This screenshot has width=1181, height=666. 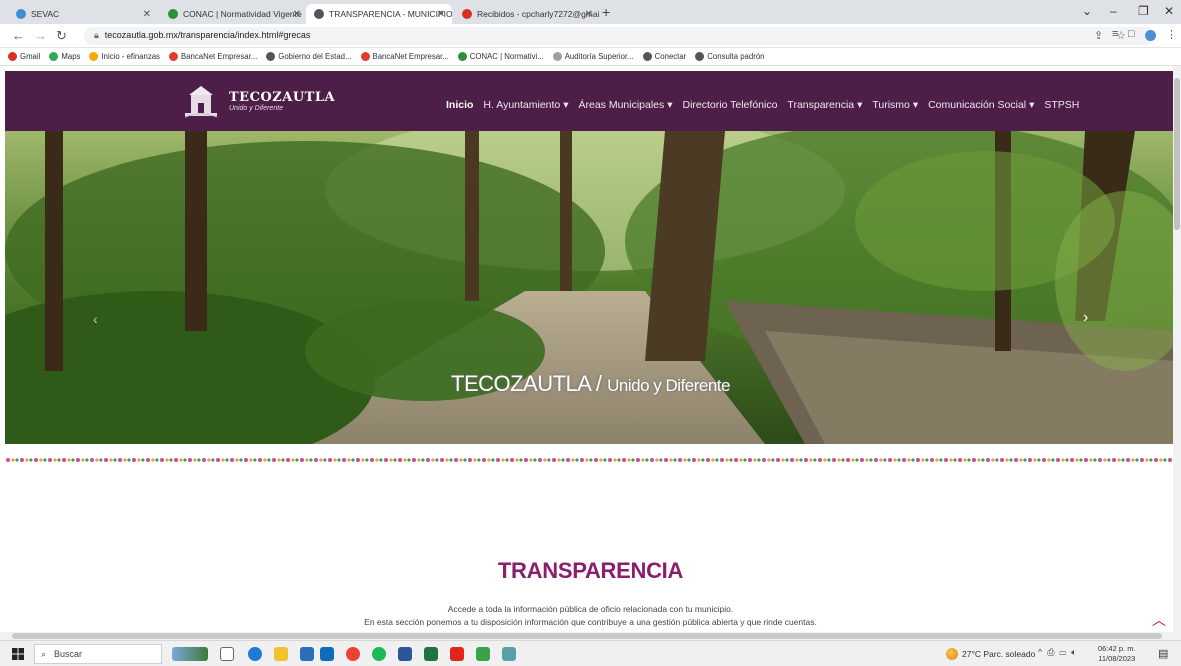 What do you see at coordinates (1171, 34) in the screenshot?
I see `more-menu-icon: ⋮` at bounding box center [1171, 34].